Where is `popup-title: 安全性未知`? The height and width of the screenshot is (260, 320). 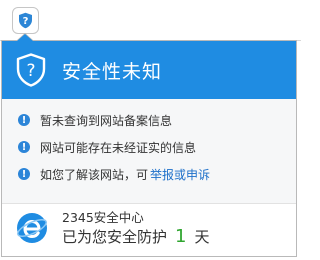 popup-title: 安全性未知 is located at coordinates (112, 71).